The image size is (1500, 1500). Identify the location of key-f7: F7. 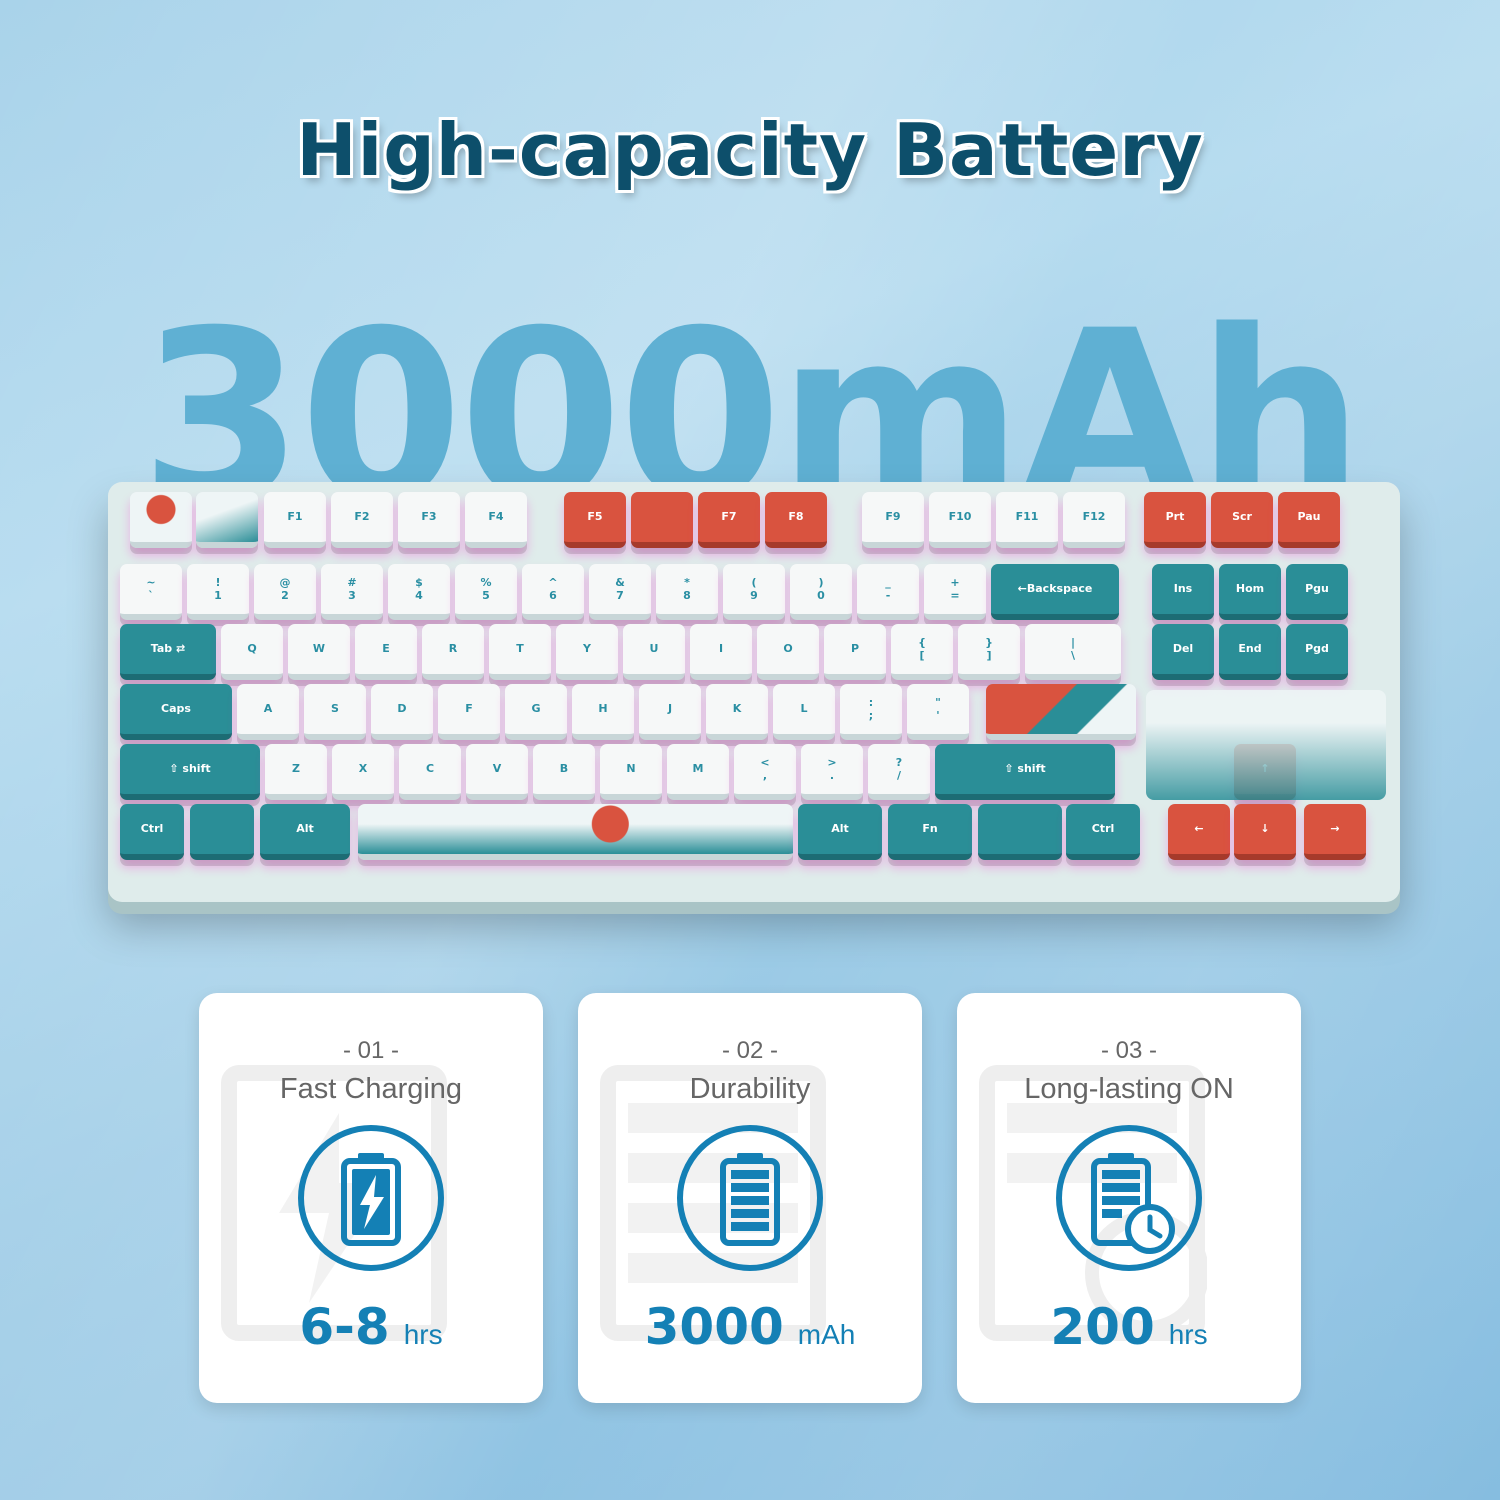
(729, 520).